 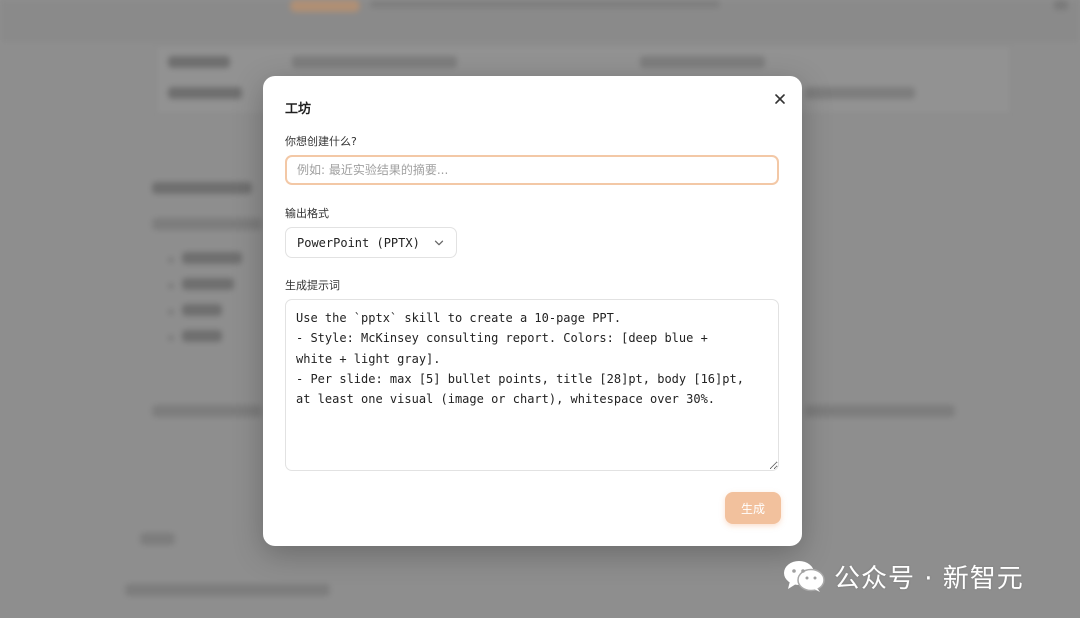 I want to click on background-topline, so click(x=545, y=4).